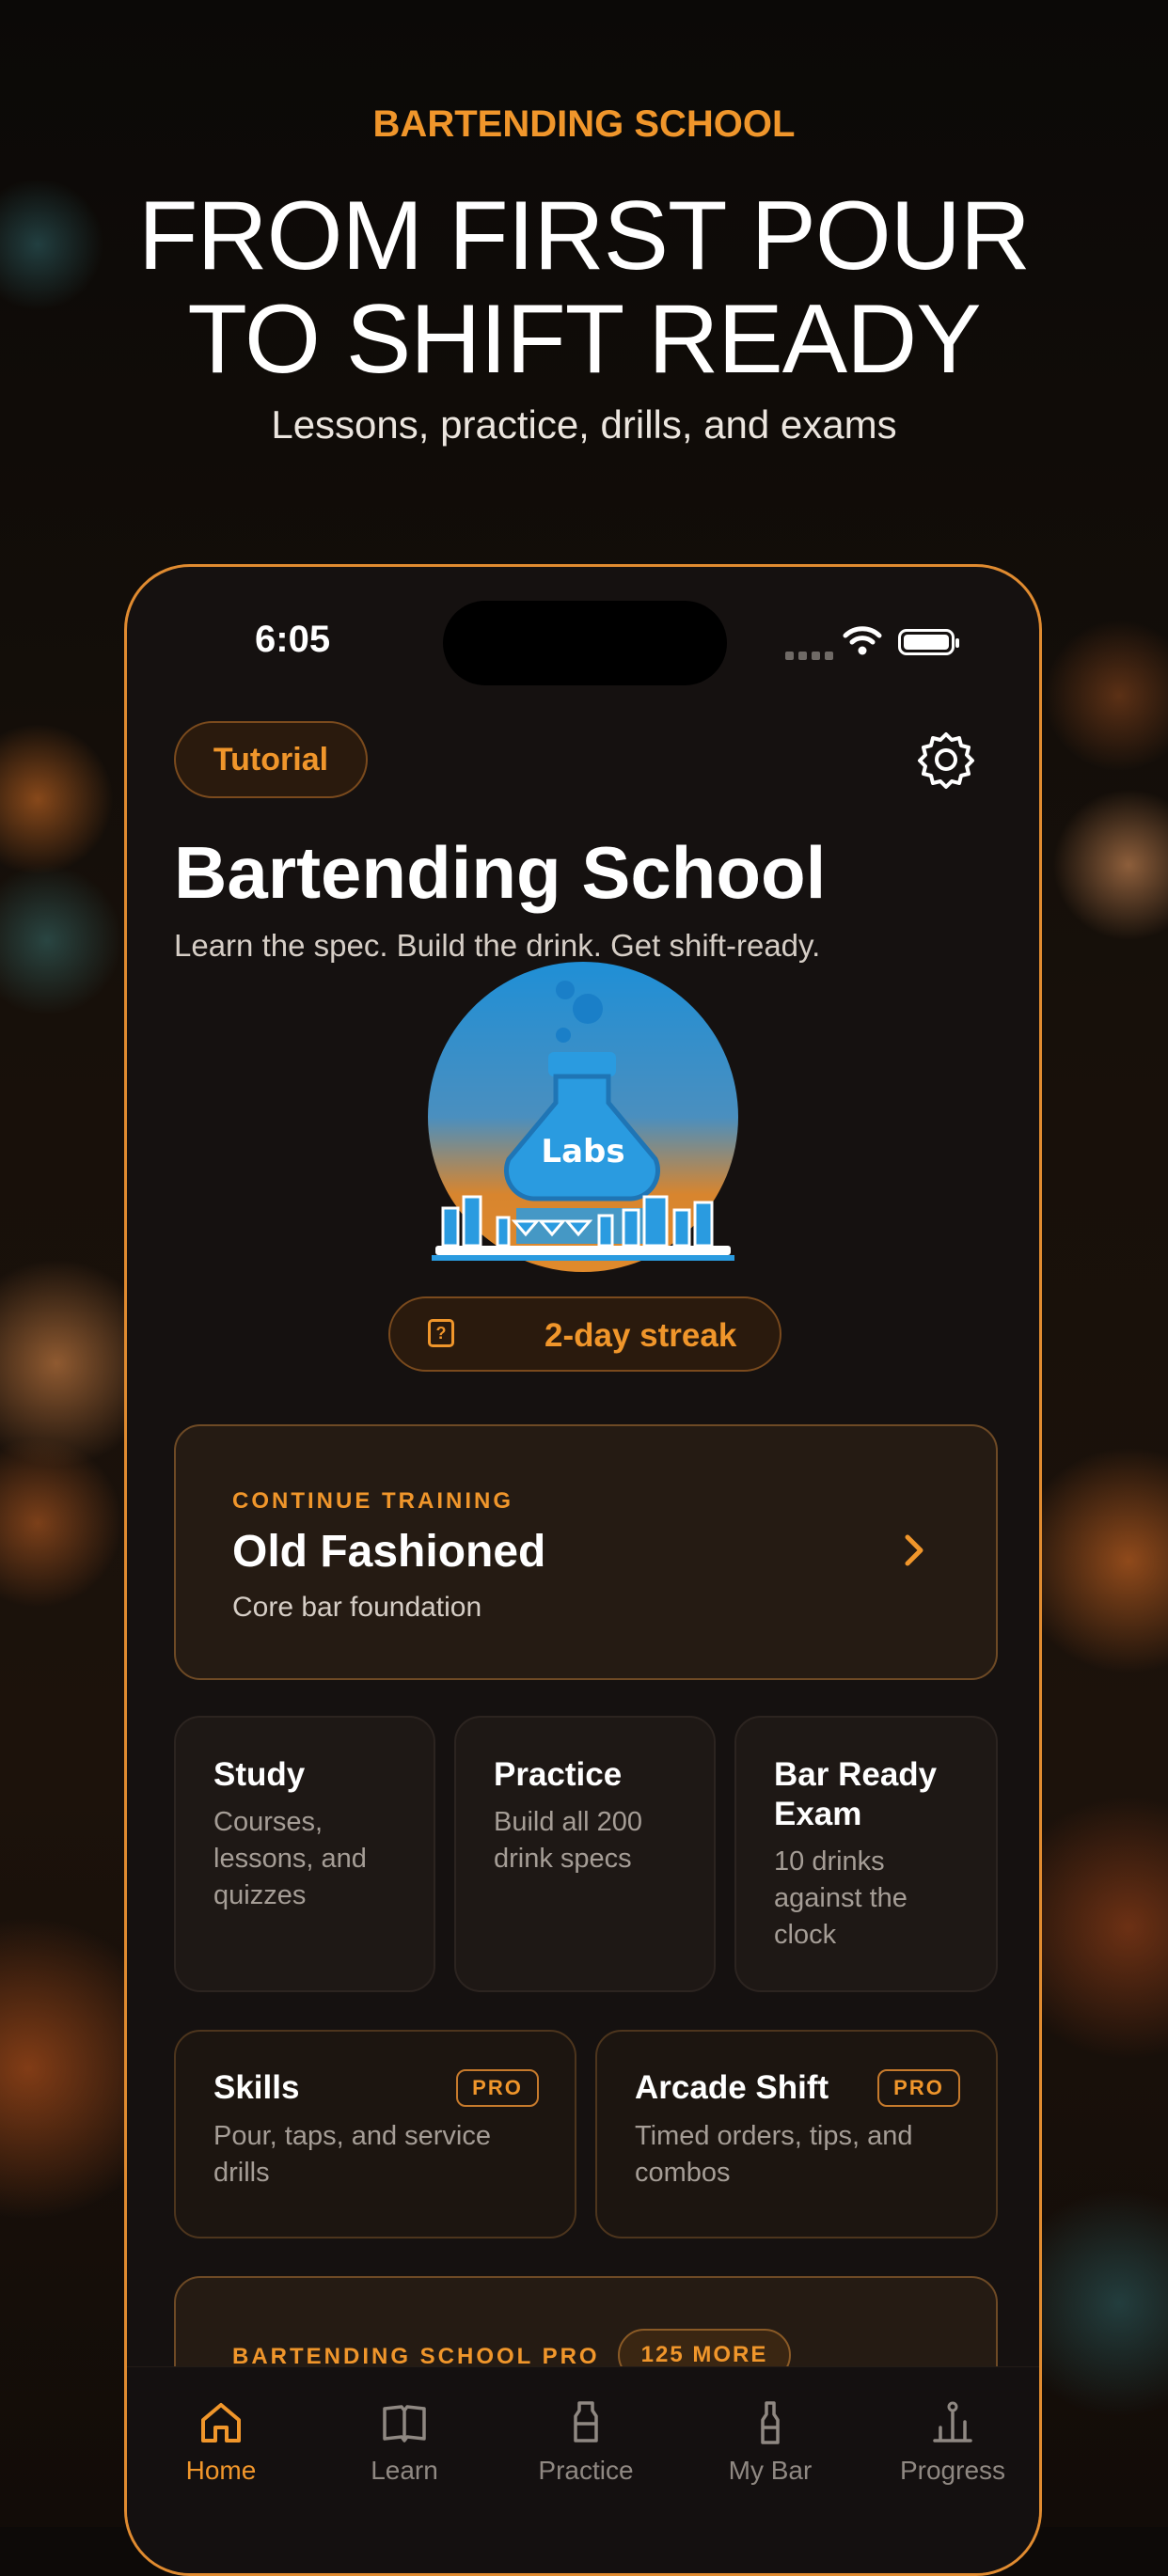  Describe the element at coordinates (584, 425) in the screenshot. I see `hero-subtitle: Lessons, practice, drills, and exams` at that location.